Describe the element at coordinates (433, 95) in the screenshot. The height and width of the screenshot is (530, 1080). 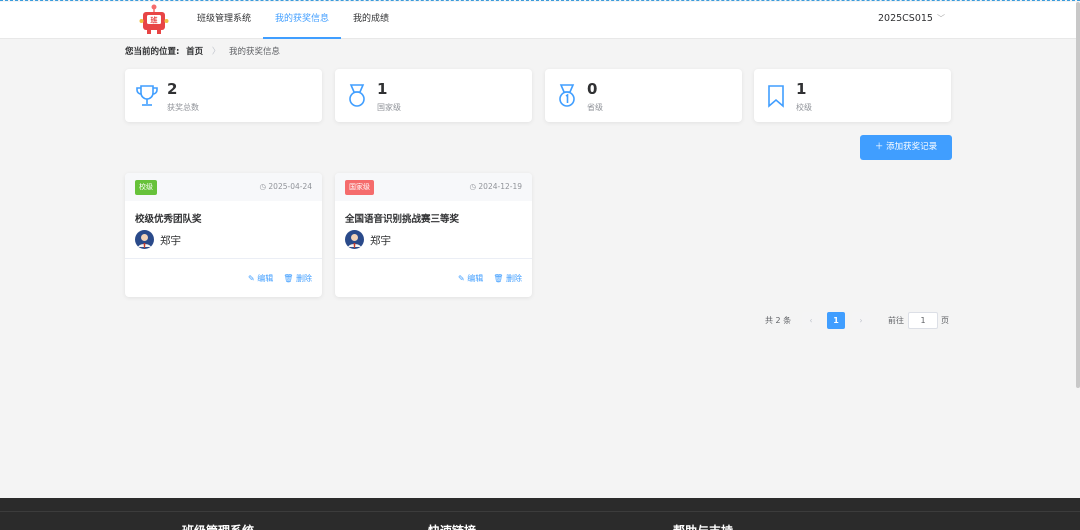
I see `stat-card-national: 1 国家级` at that location.